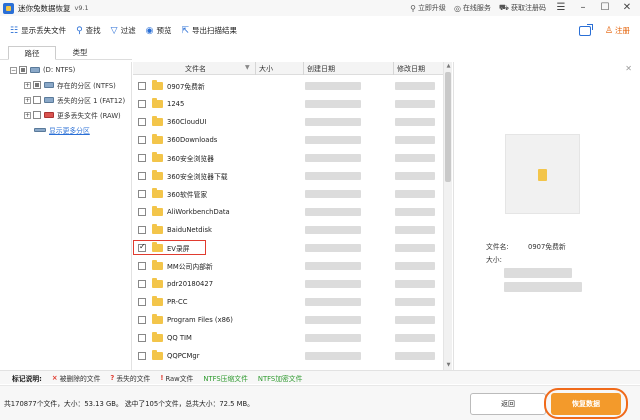 This screenshot has height=420, width=640. I want to click on file-row: QQPCMgr, so click(288, 356).